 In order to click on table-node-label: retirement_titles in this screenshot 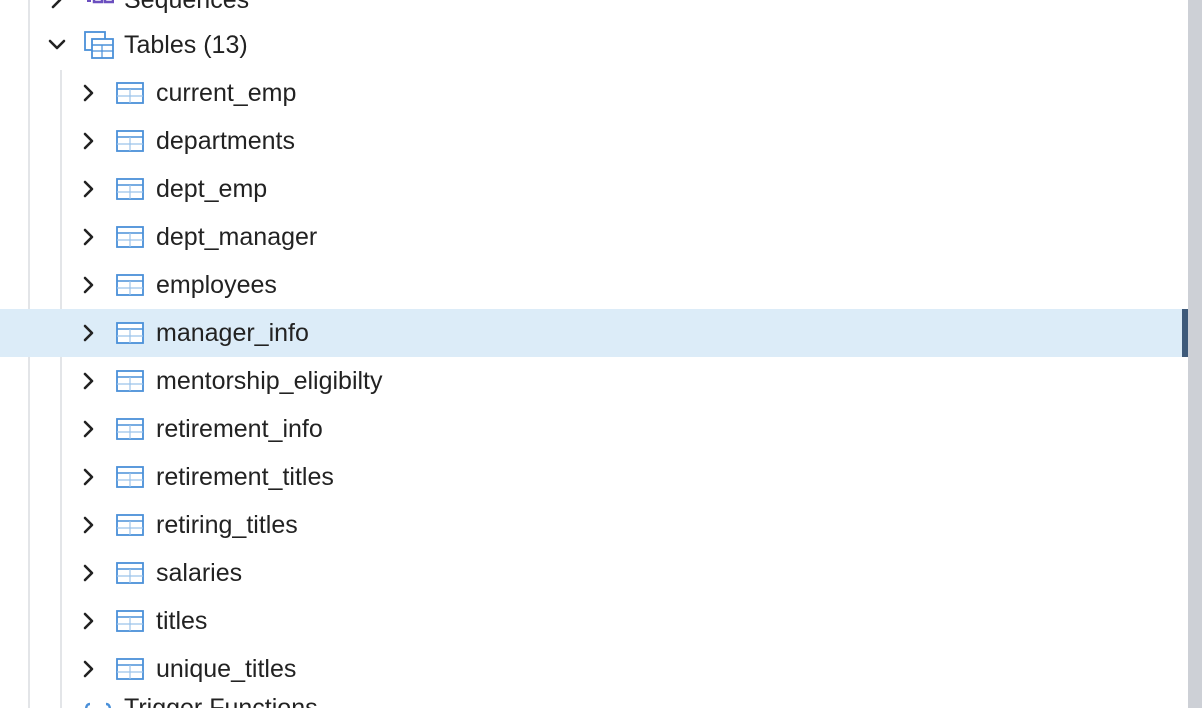, I will do `click(245, 477)`.